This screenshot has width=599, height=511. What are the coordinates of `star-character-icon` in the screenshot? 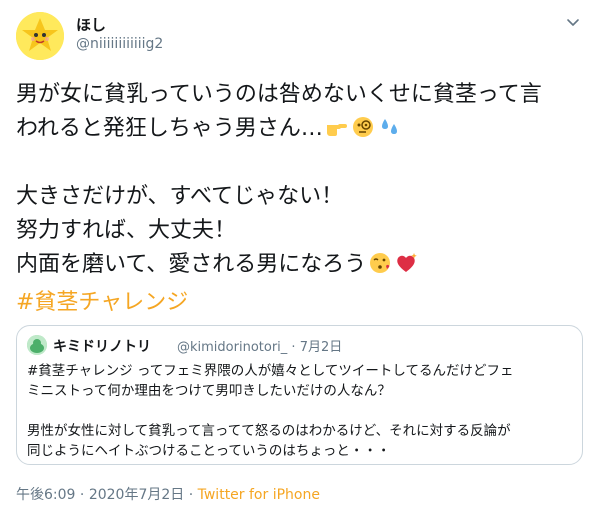 It's located at (40, 36).